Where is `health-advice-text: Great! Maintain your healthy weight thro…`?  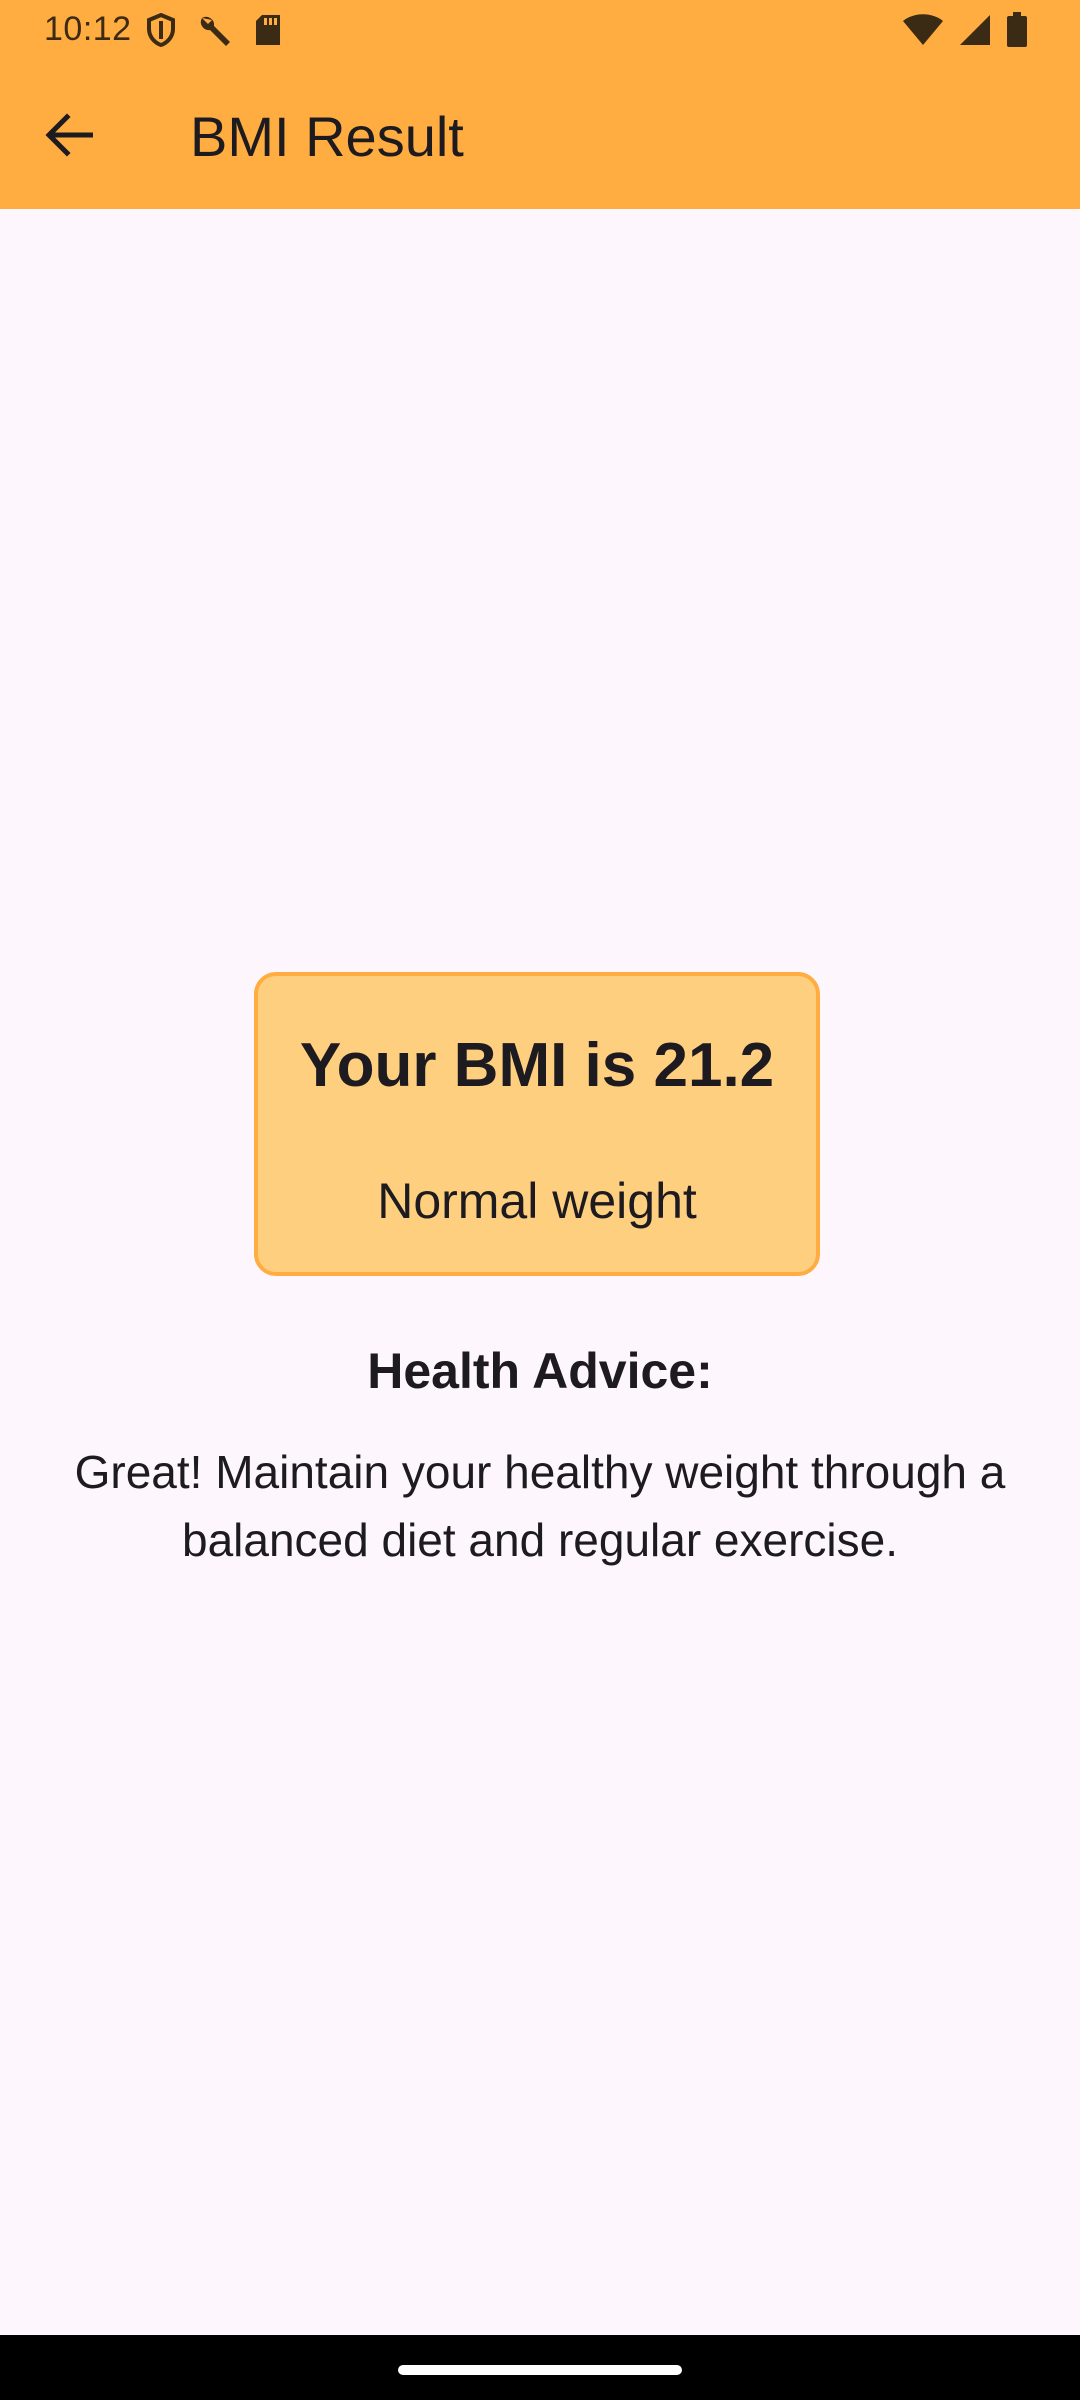 health-advice-text: Great! Maintain your healthy weight thro… is located at coordinates (540, 1506).